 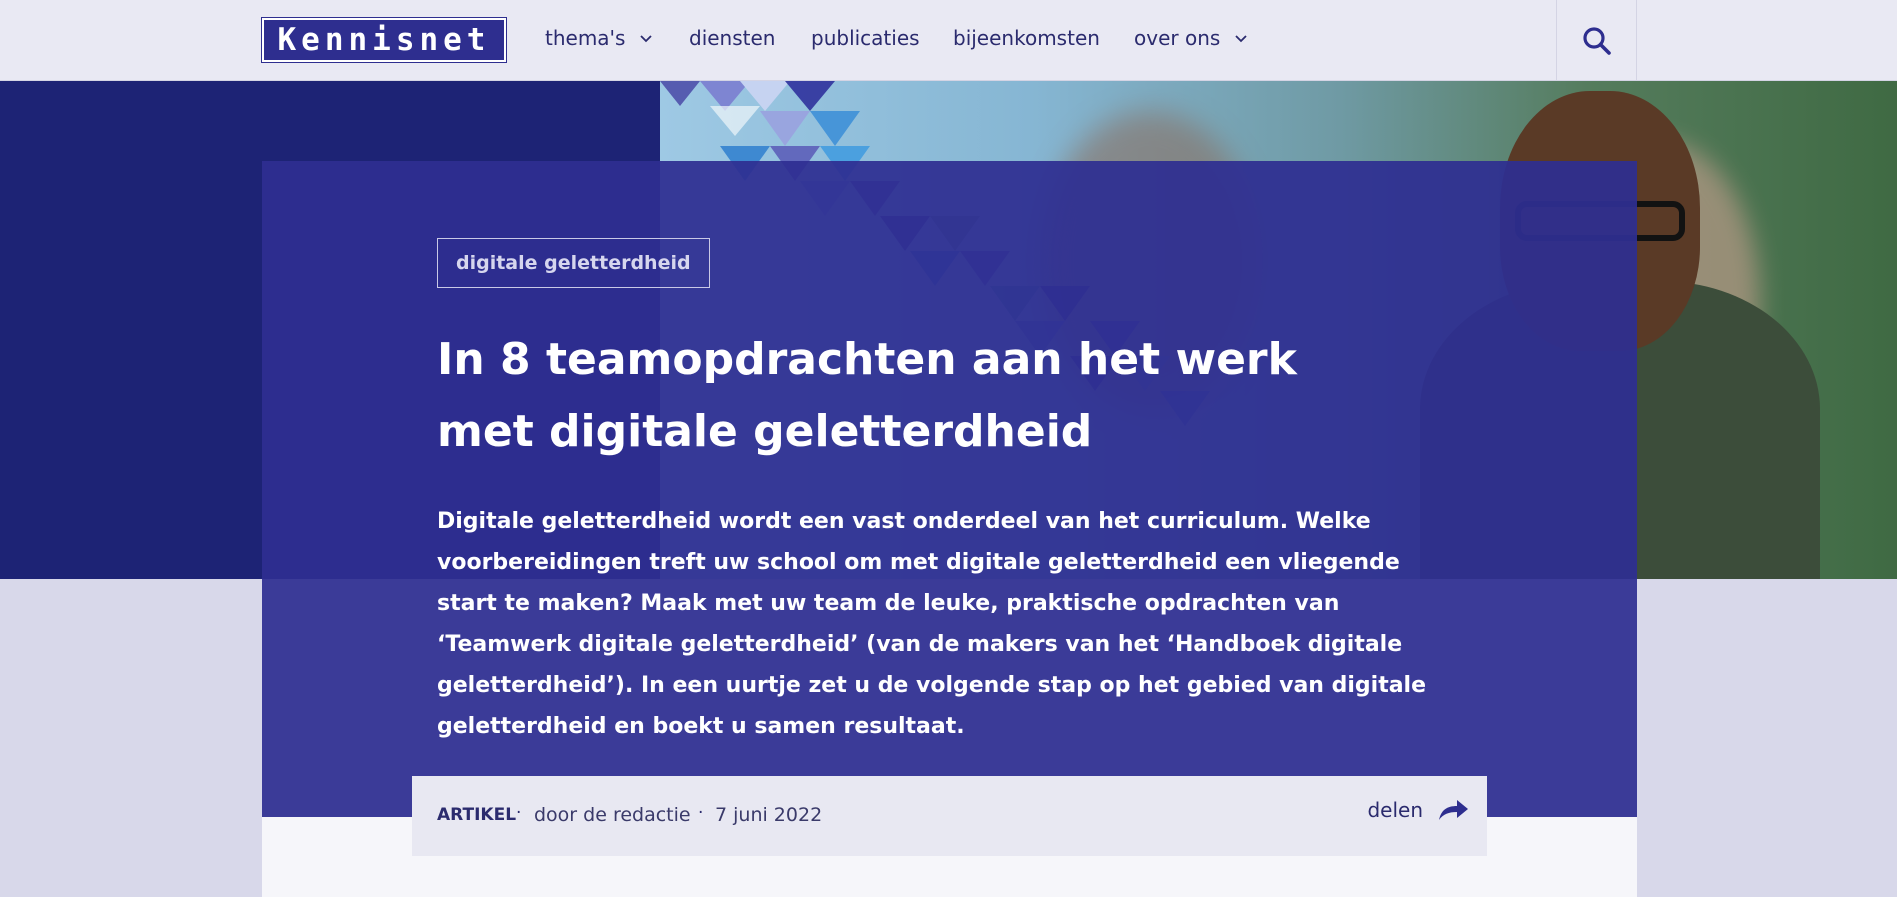 What do you see at coordinates (612, 815) in the screenshot?
I see `article-author: door de redactie` at bounding box center [612, 815].